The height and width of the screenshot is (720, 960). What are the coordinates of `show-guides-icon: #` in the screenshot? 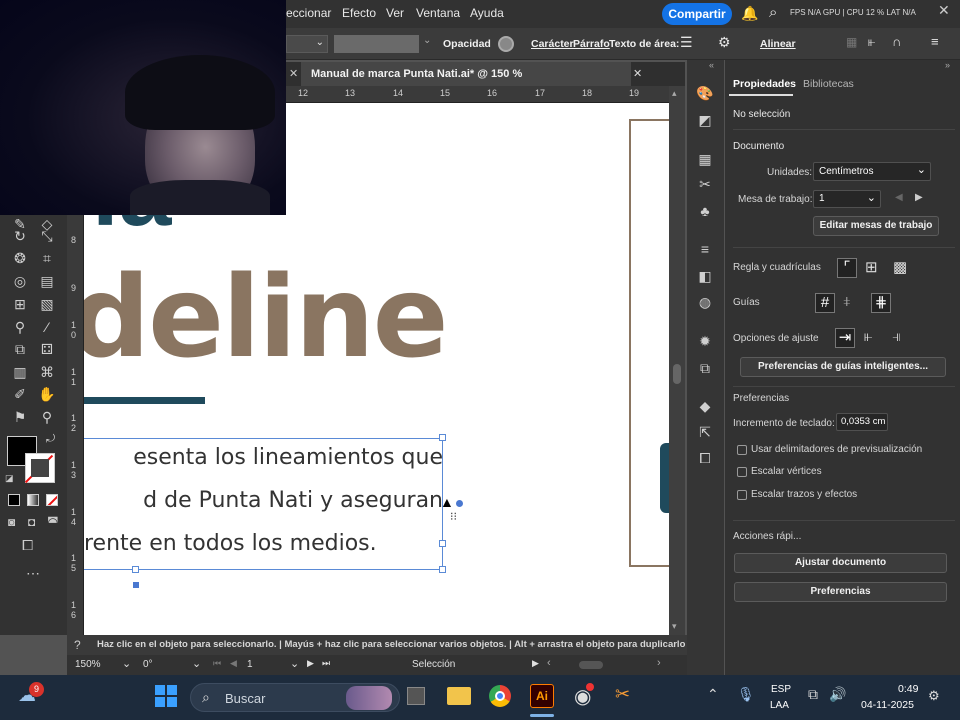 It's located at (825, 303).